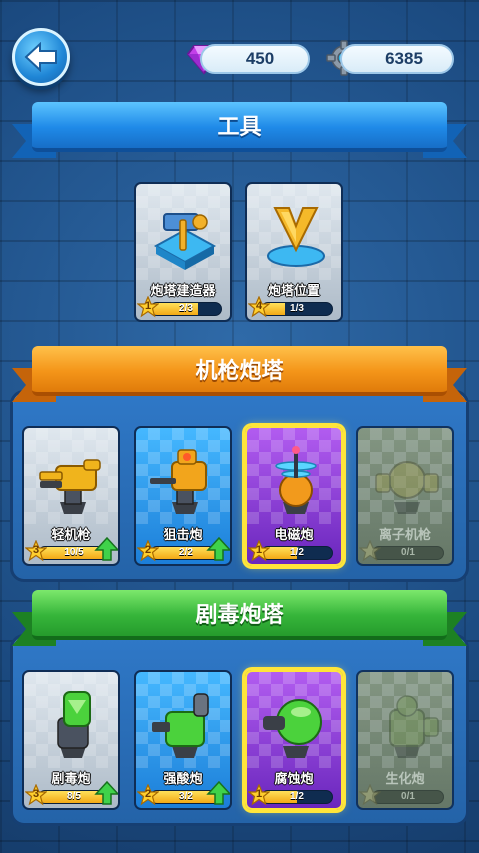 The image size is (479, 853). I want to click on turret-card-ion-mg: 离子机枪 0/1, so click(405, 496).